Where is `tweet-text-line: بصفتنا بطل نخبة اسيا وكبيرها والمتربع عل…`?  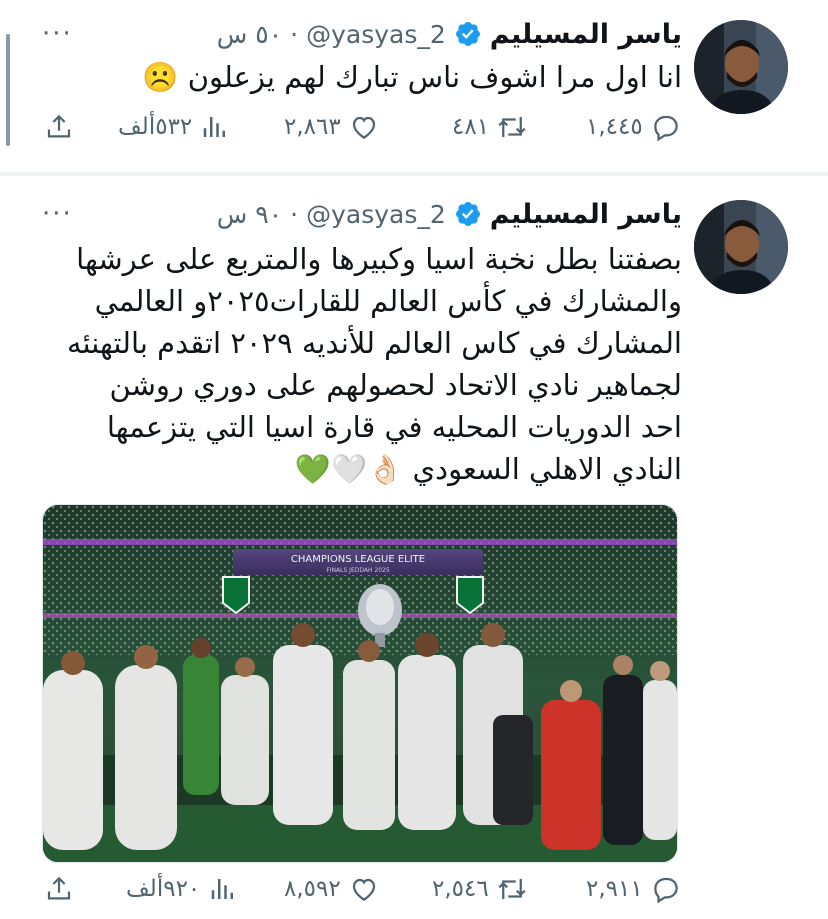
tweet-text-line: بصفتنا بطل نخبة اسيا وكبيرها والمتربع عل… is located at coordinates (379, 259).